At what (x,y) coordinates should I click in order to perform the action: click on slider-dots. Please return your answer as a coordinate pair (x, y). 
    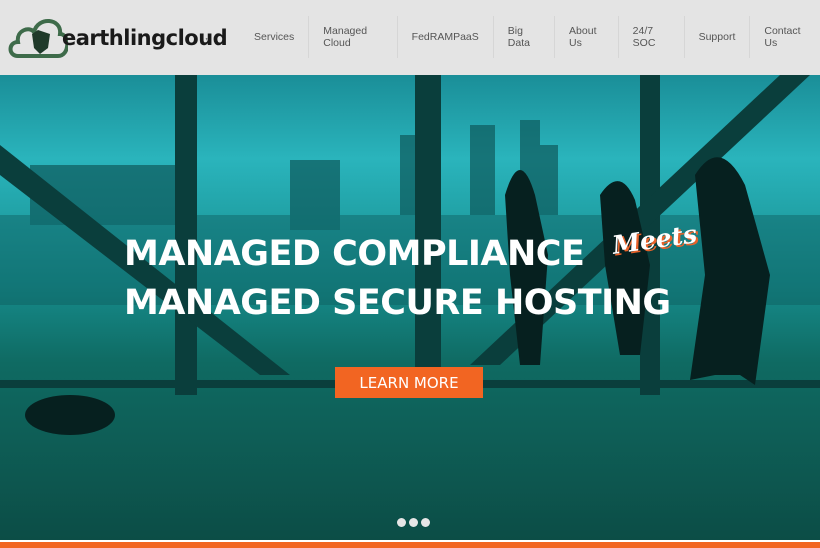
    Looking at the image, I should click on (413, 522).